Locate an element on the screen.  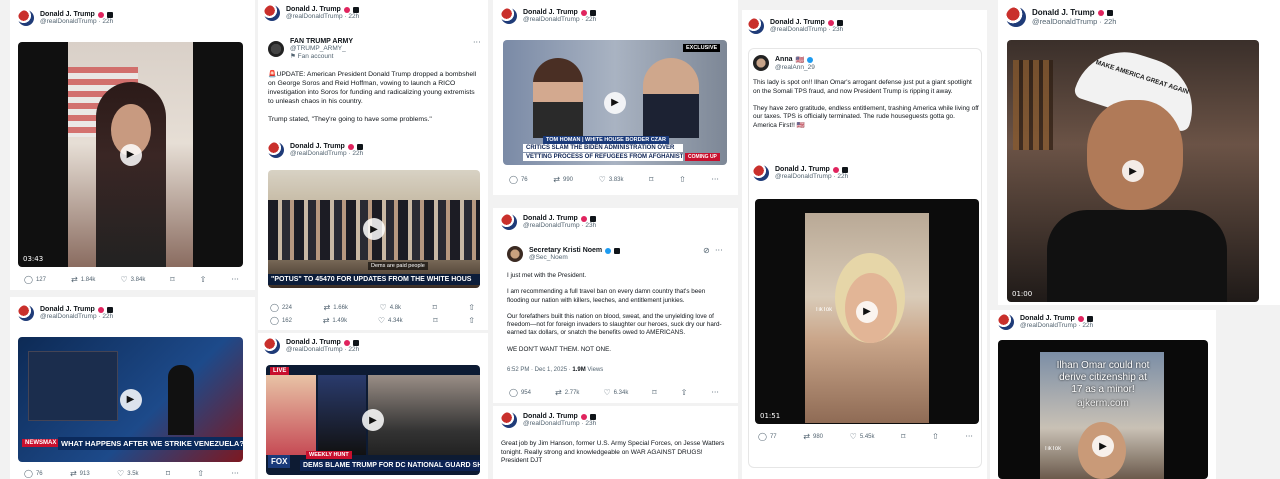
like-button: ♡ 3.84k is located at coordinates (132, 279).